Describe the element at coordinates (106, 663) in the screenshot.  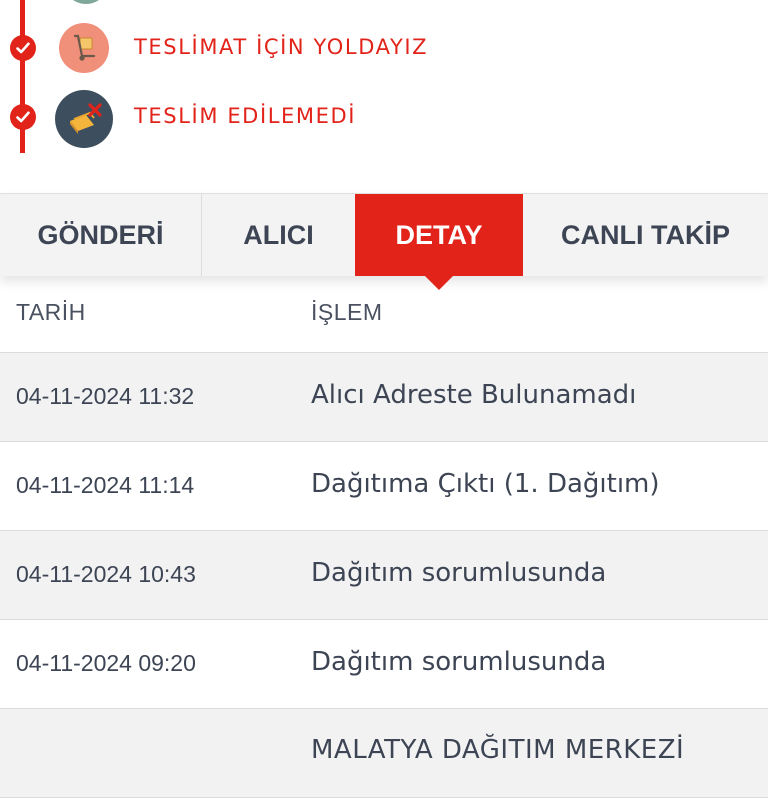
I see `row-date: 04-11-2024 09:20` at that location.